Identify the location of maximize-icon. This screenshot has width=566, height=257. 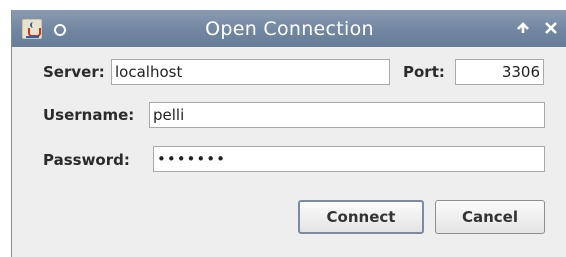
(523, 28).